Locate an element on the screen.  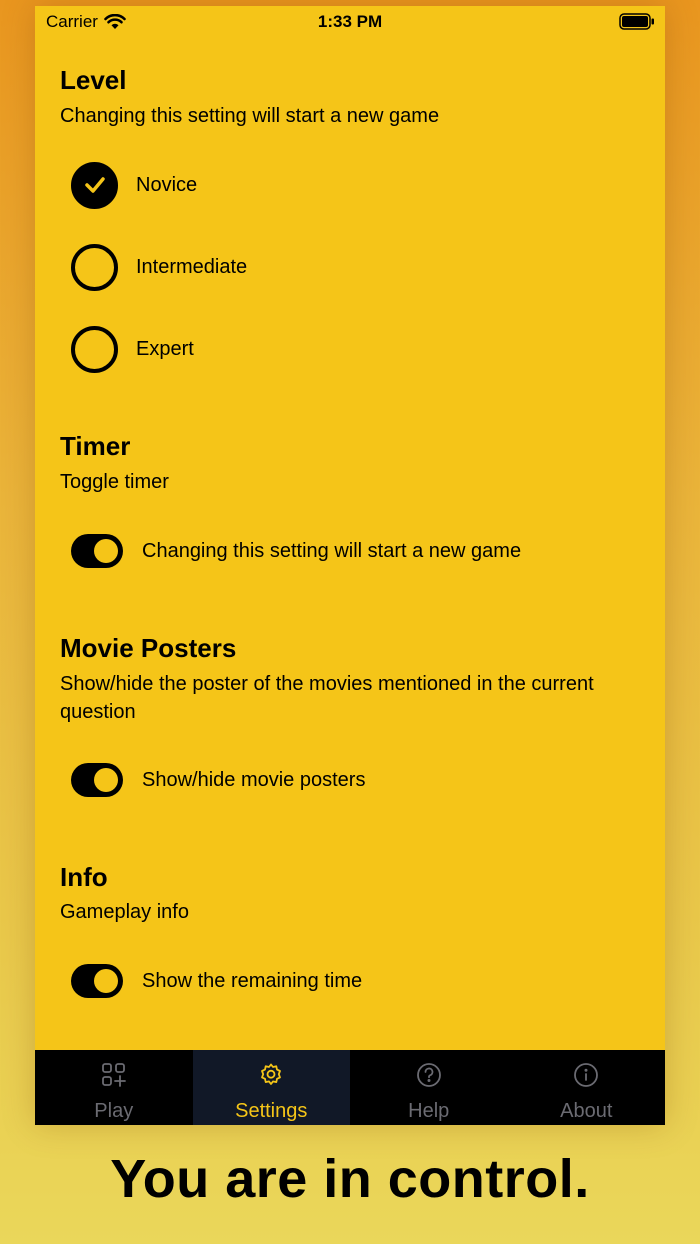
timer-toggle is located at coordinates (97, 551).